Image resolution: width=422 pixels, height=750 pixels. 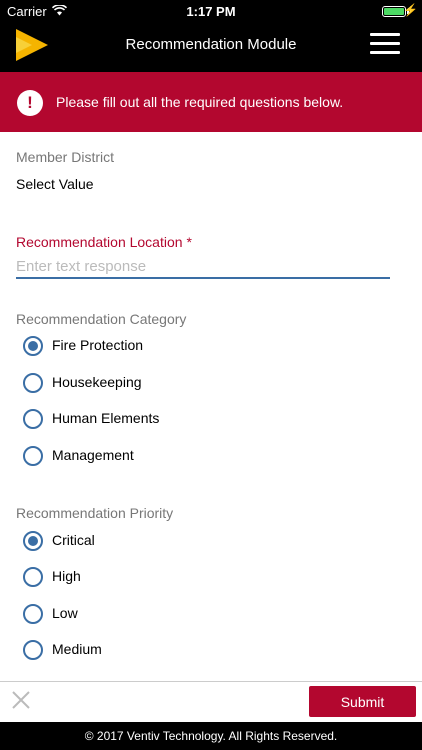 I want to click on clock: 1:17 PM, so click(x=211, y=11).